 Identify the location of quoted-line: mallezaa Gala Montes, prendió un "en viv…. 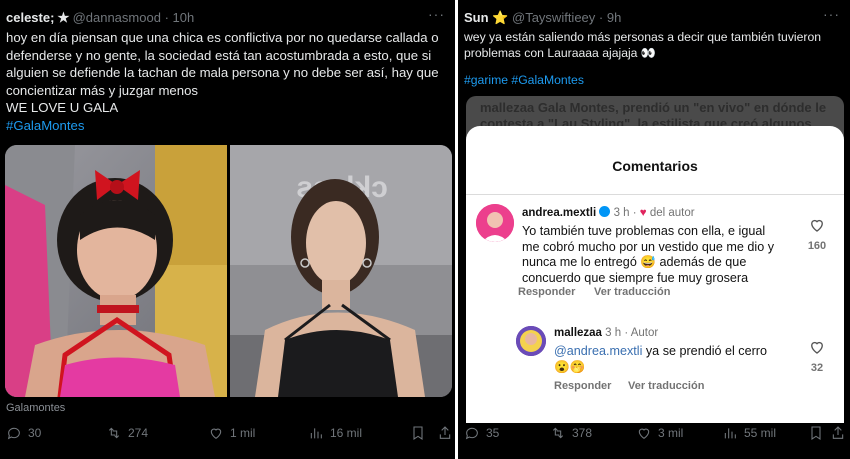
(653, 107).